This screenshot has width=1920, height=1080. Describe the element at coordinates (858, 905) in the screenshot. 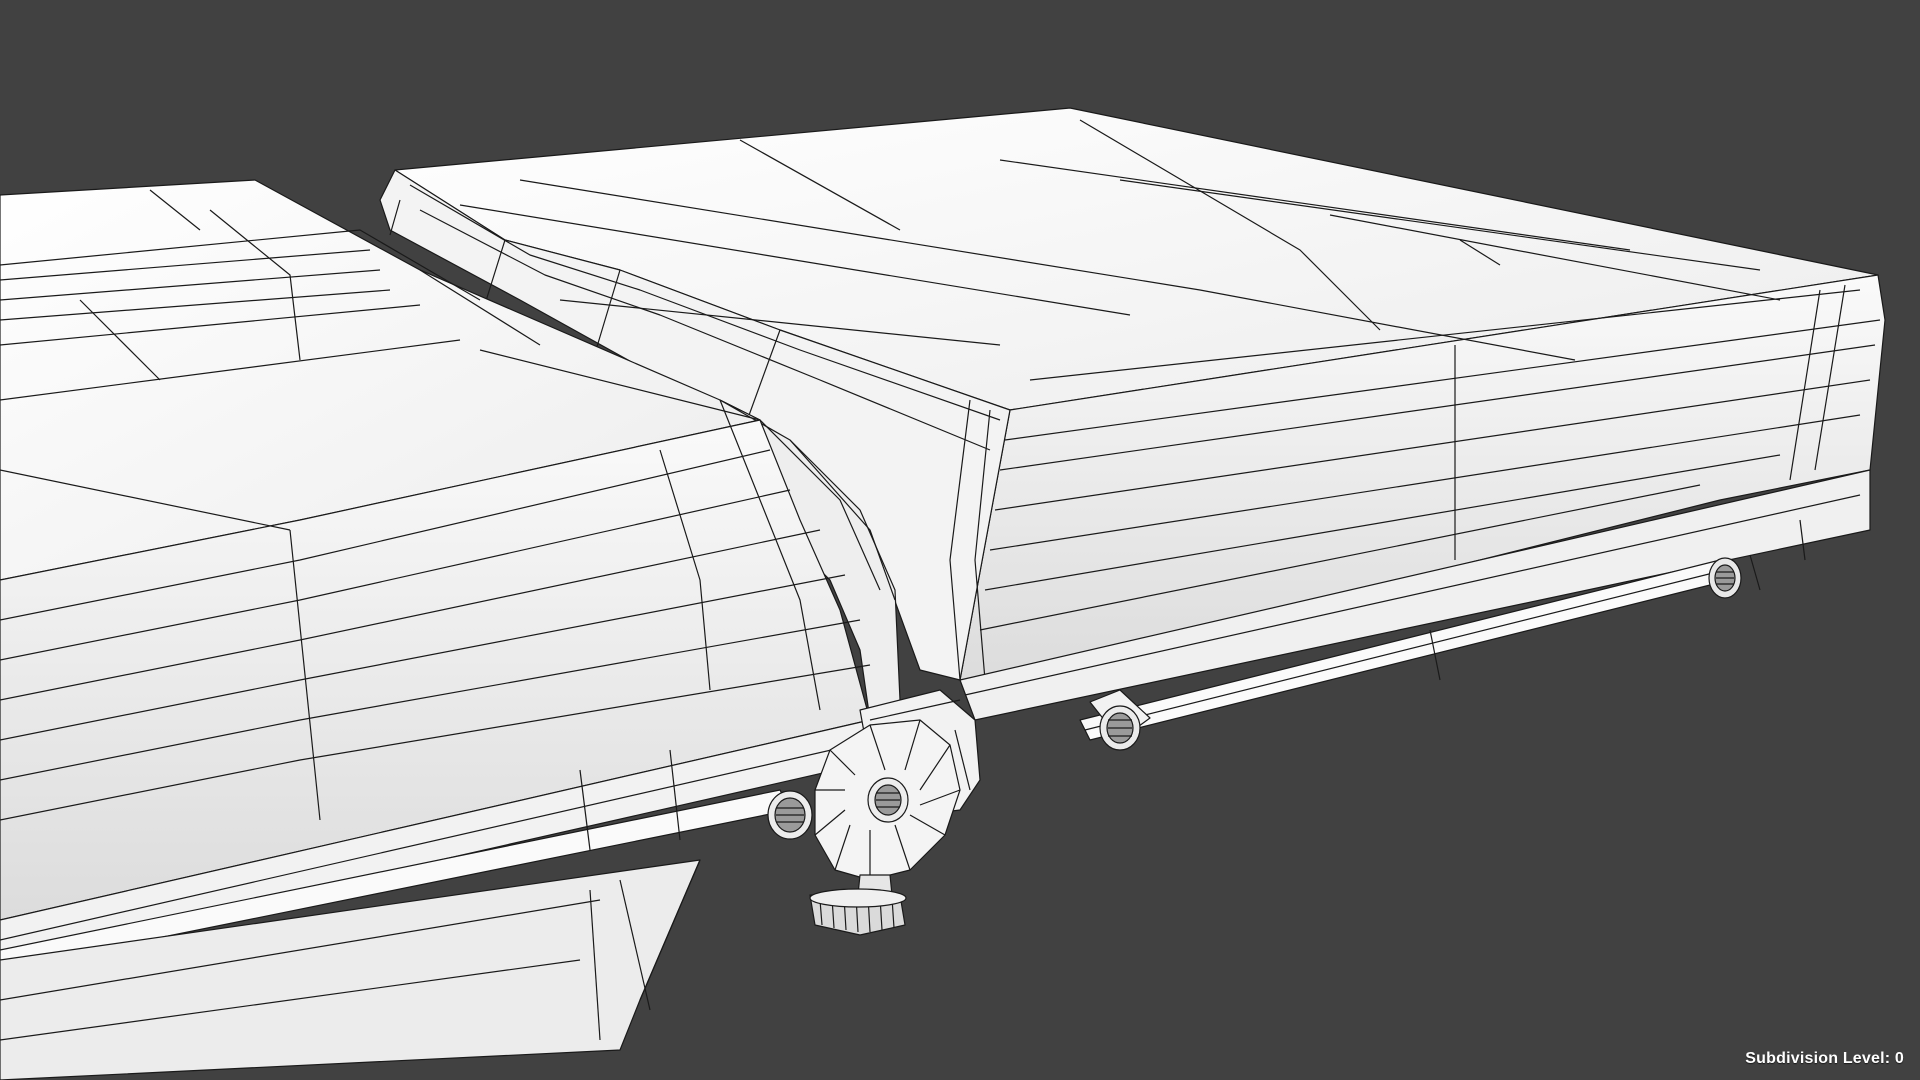

I see `adjustment-screw` at that location.